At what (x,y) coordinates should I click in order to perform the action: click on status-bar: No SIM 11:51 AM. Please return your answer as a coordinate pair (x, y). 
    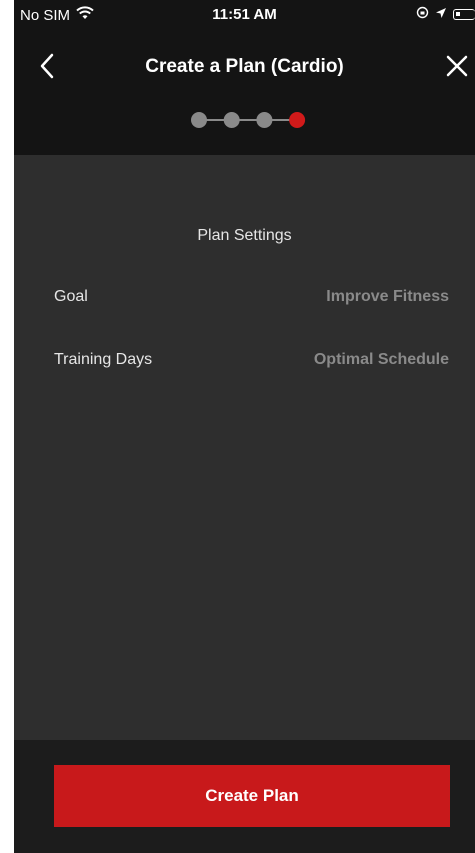
    Looking at the image, I should click on (244, 15).